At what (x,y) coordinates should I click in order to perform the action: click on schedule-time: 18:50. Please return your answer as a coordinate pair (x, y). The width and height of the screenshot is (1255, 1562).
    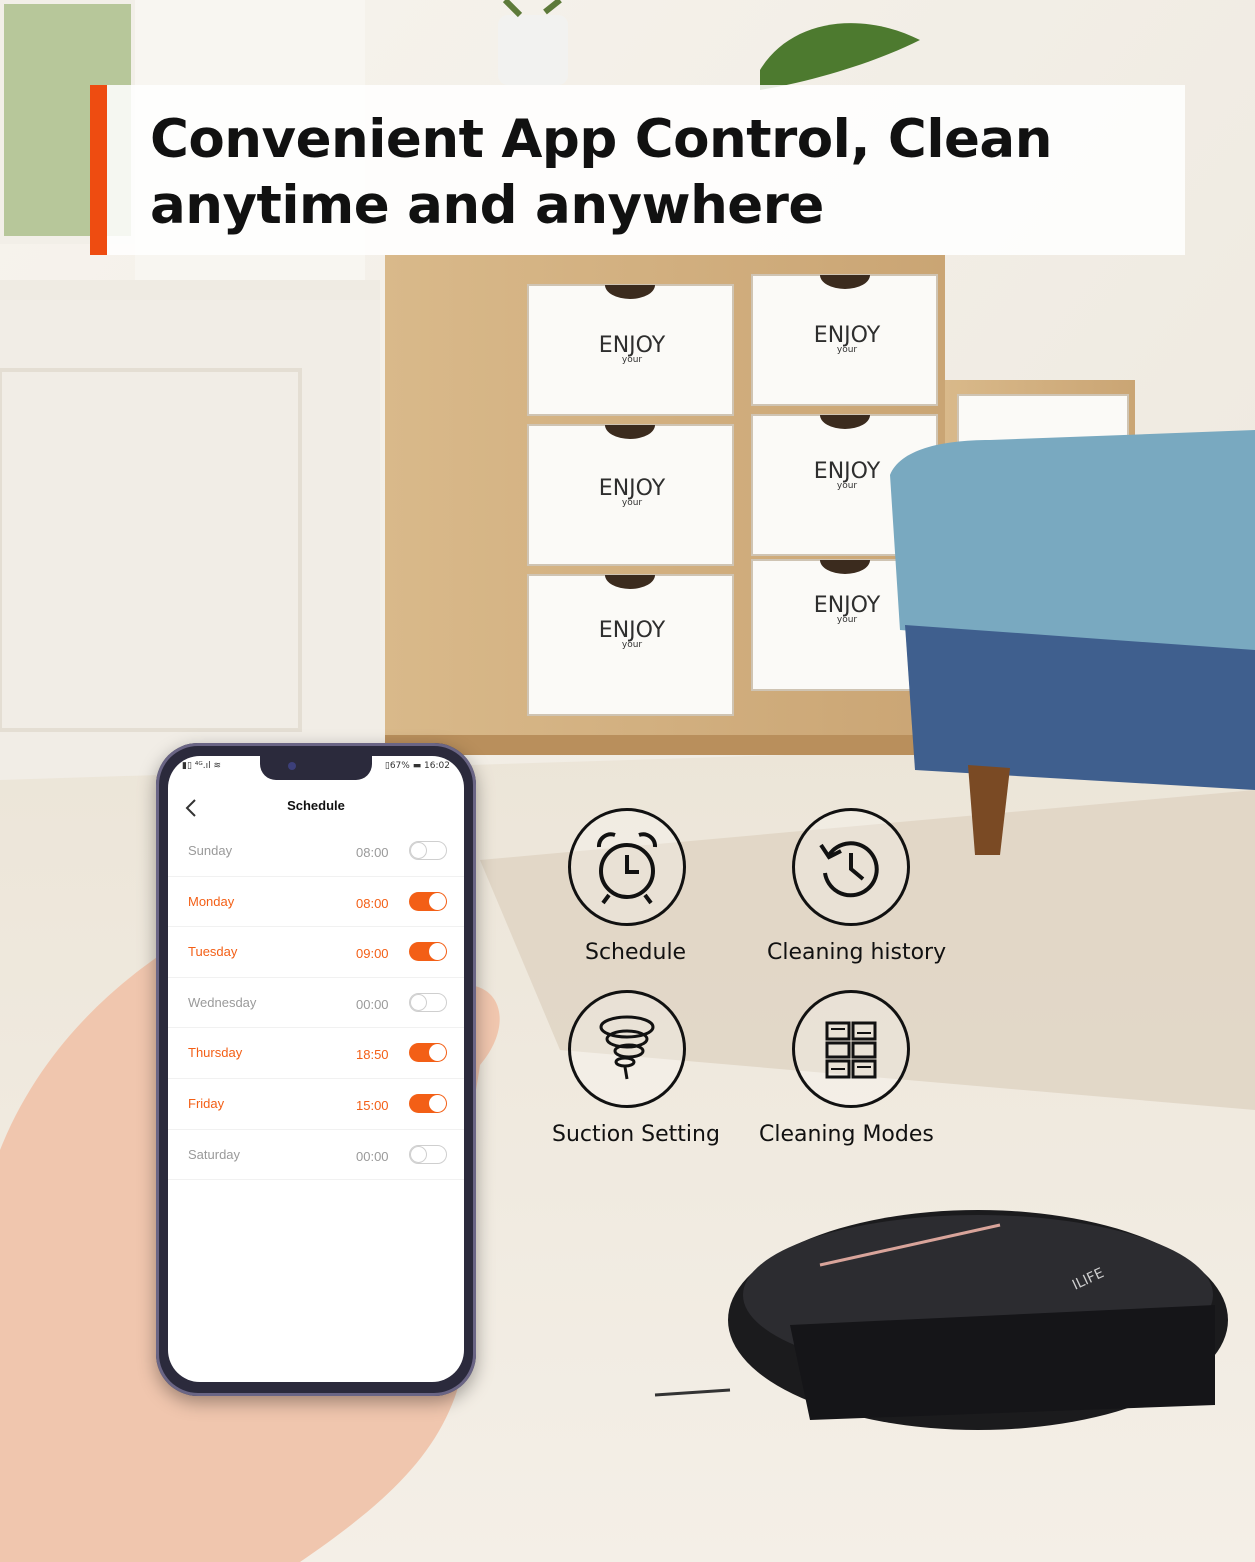
    Looking at the image, I should click on (372, 1054).